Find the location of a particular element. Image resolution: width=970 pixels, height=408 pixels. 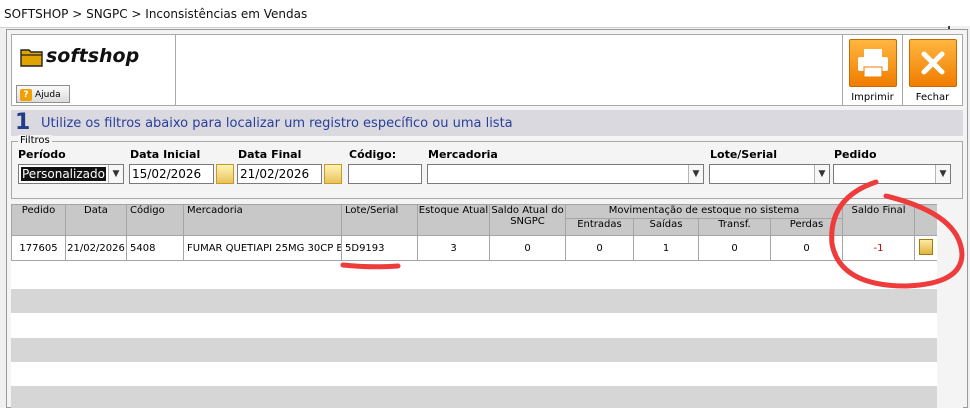

data-inicial-value: 15/02/2026 is located at coordinates (167, 174).